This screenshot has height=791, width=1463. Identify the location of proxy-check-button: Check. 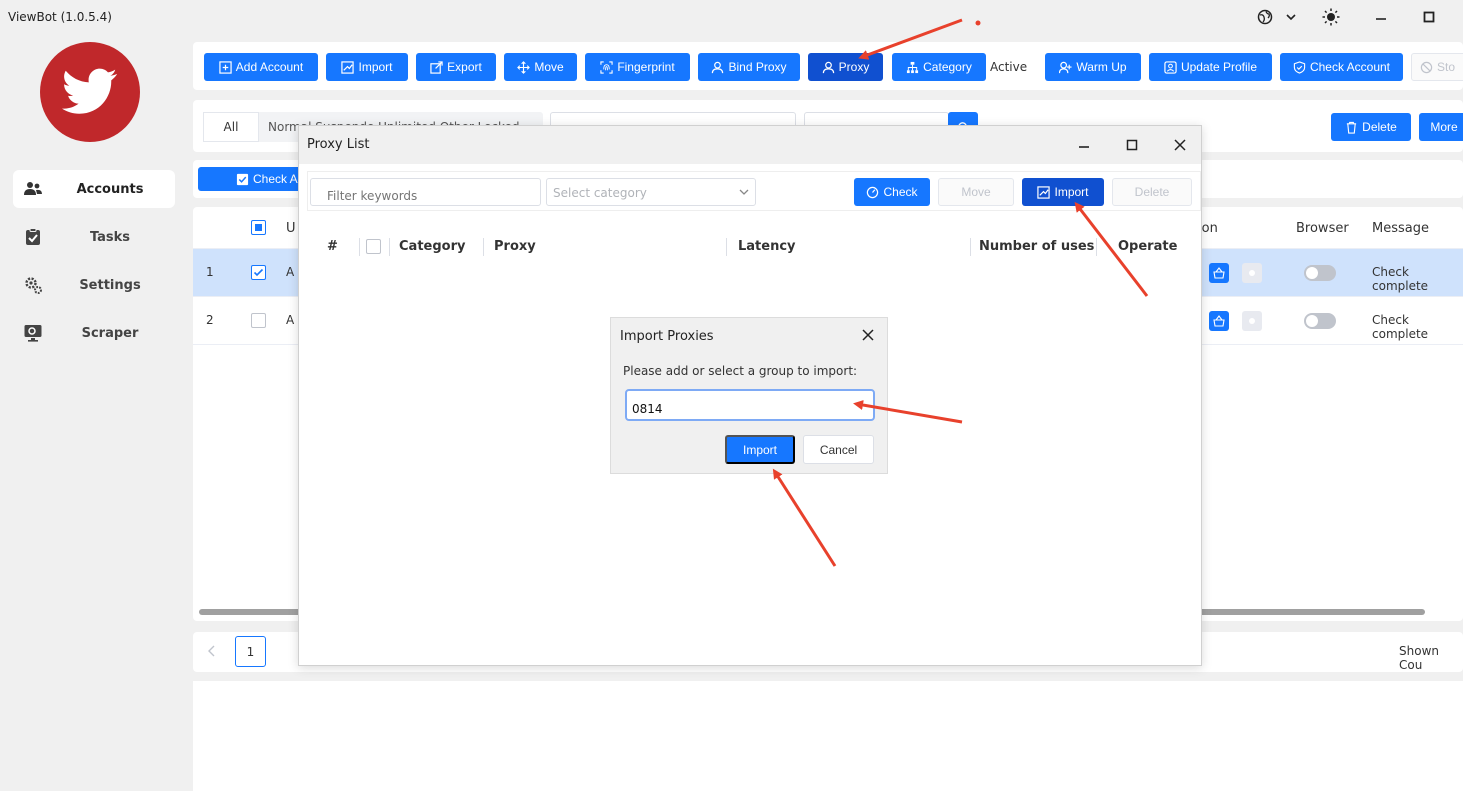
(892, 192).